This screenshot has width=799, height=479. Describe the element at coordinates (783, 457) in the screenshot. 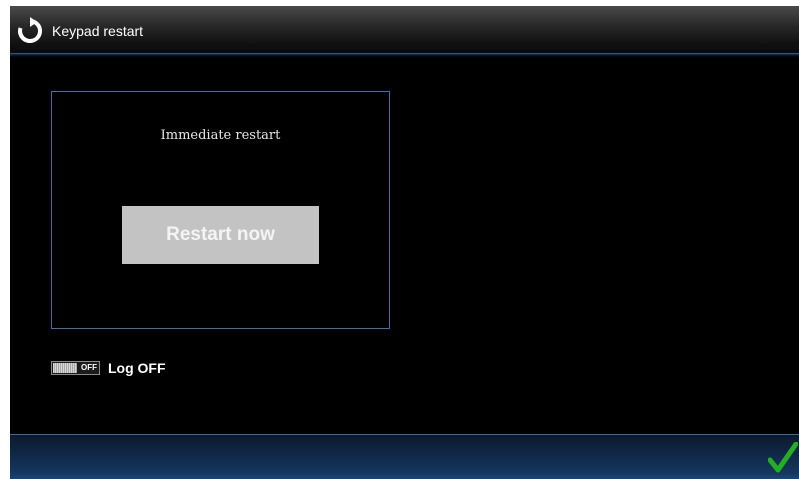

I see `checkmark-icon` at that location.